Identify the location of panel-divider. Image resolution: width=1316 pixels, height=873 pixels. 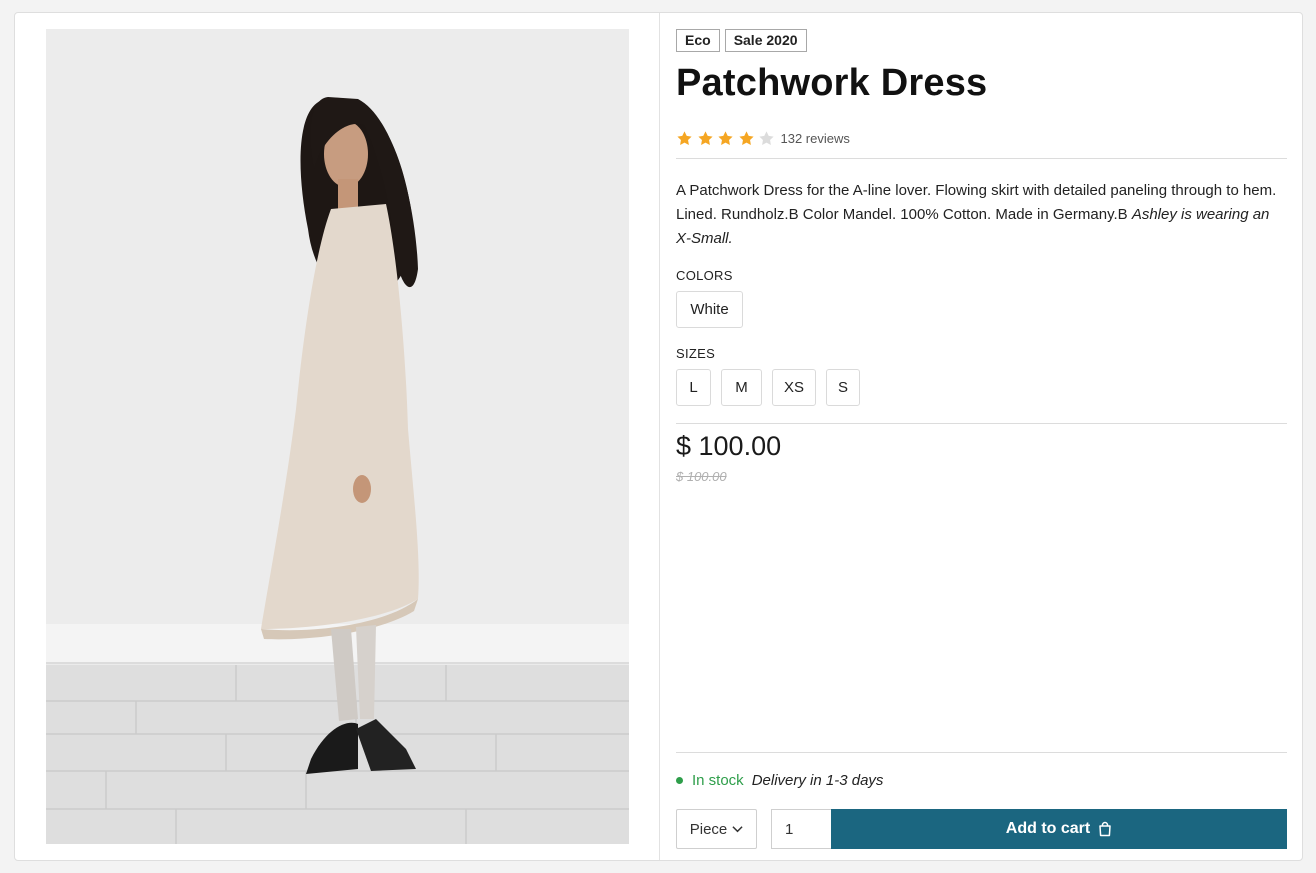
(659, 436).